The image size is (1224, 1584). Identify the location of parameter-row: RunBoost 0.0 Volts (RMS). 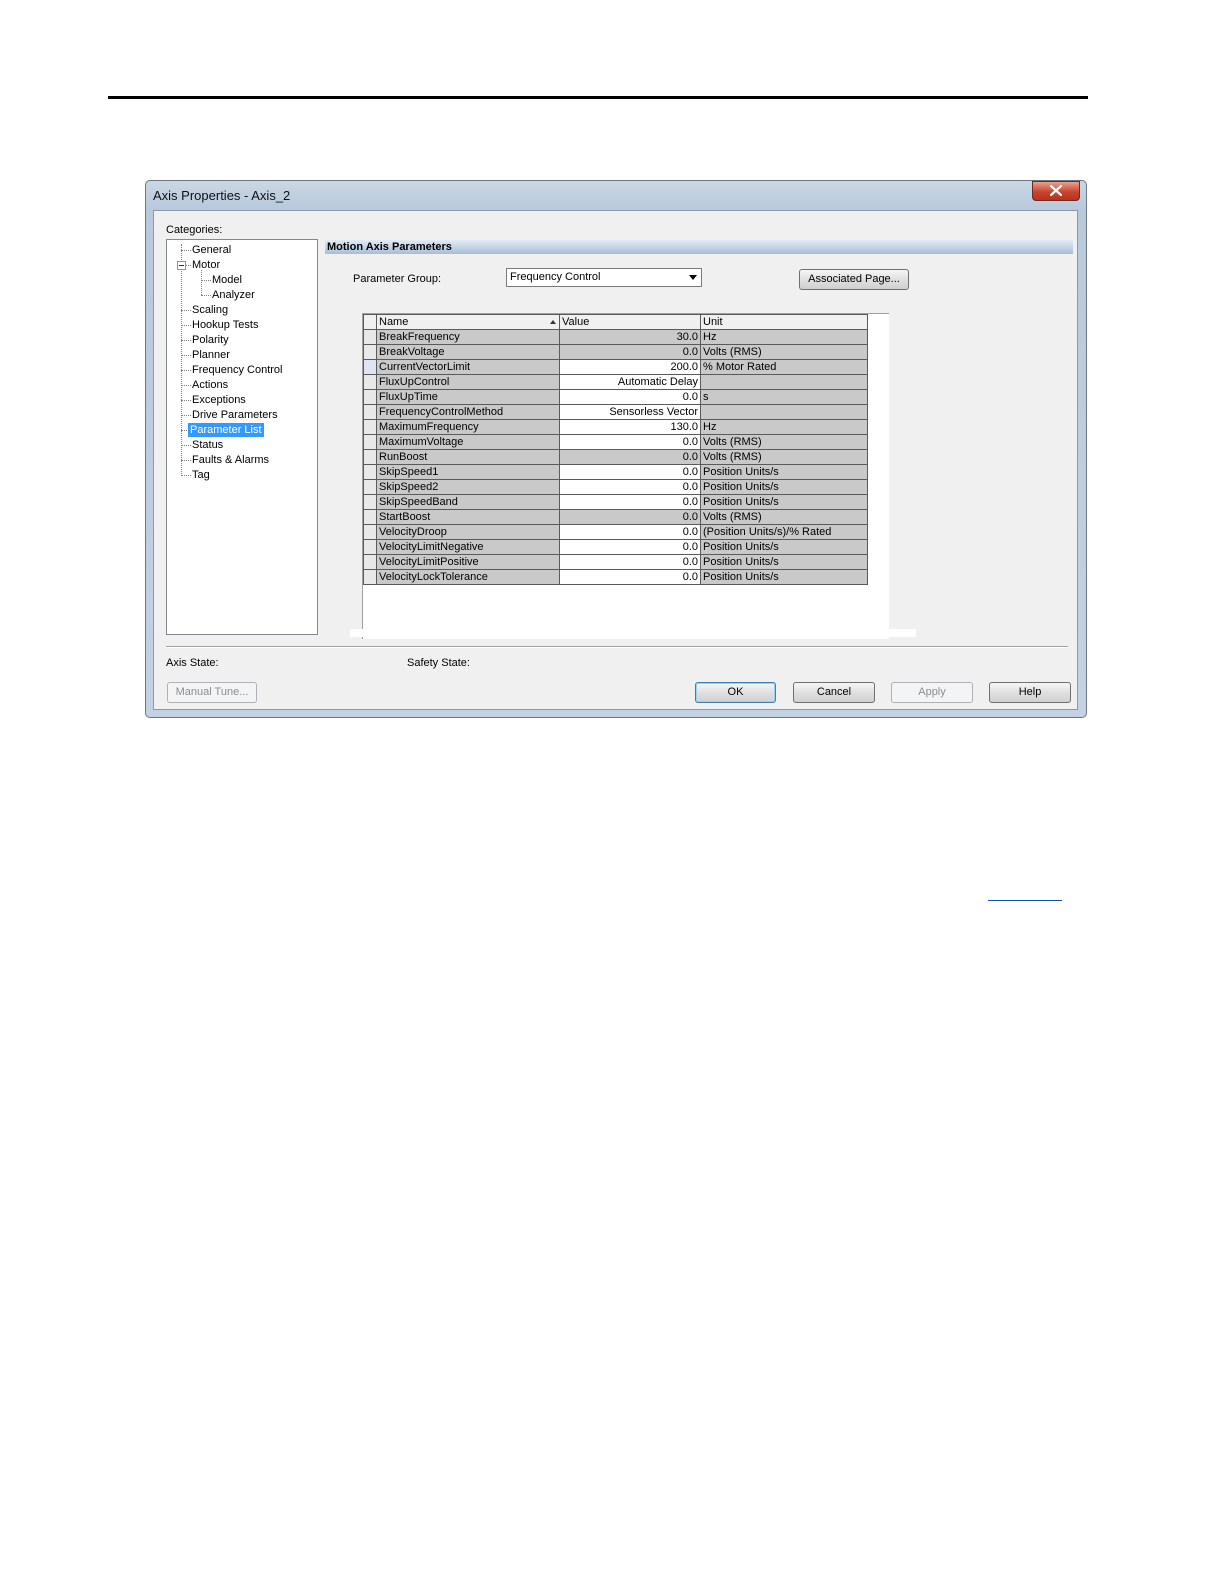
(615, 457).